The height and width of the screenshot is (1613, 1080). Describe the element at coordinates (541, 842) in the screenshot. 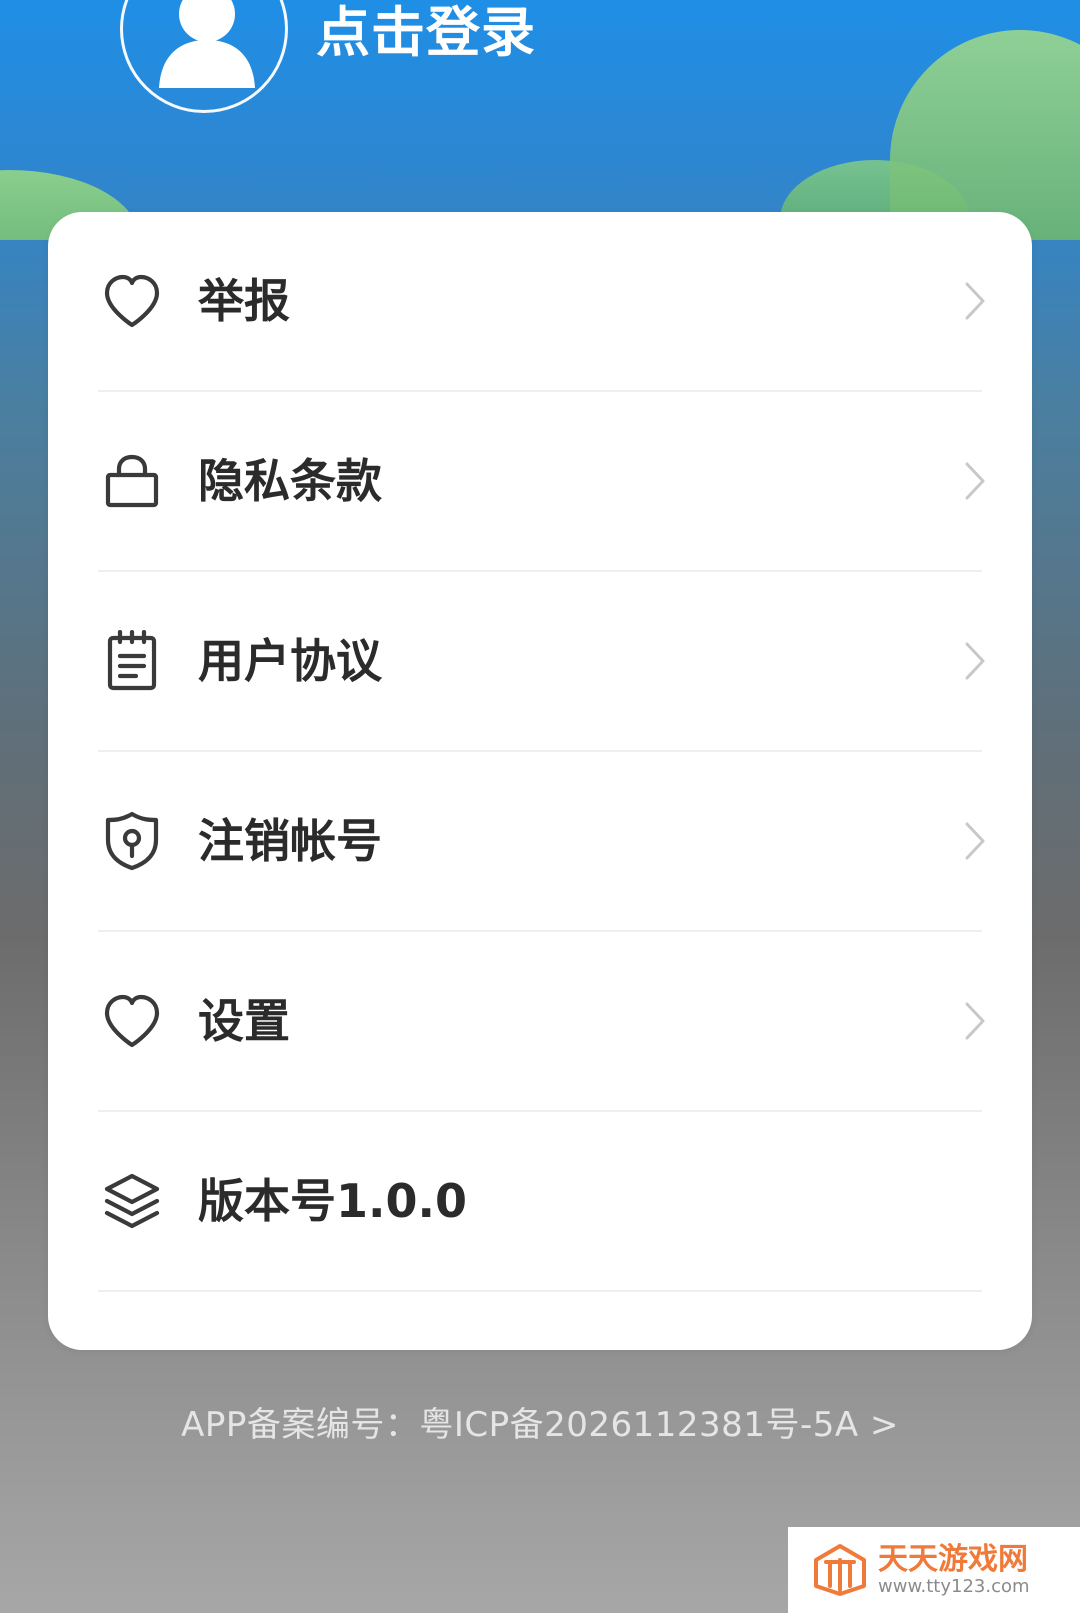

I see `menu-item-delete-account: 注销帐号` at that location.